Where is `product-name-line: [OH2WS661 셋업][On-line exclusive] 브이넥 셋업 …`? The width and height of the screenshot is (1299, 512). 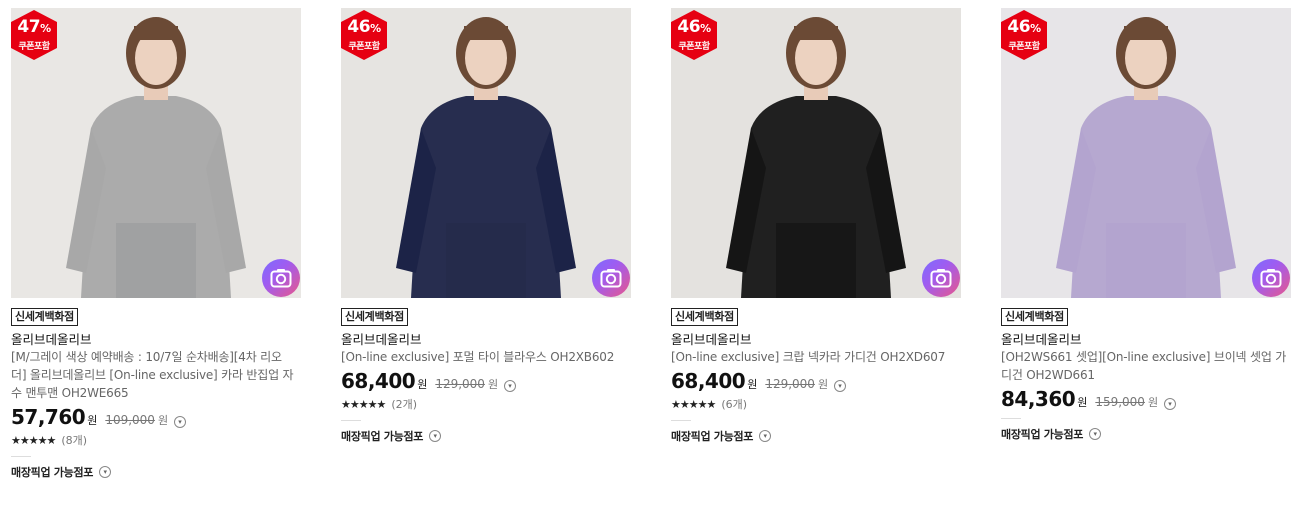 product-name-line: [OH2WS661 셋업][On-line exclusive] 브이넥 셋업 … is located at coordinates (1144, 357).